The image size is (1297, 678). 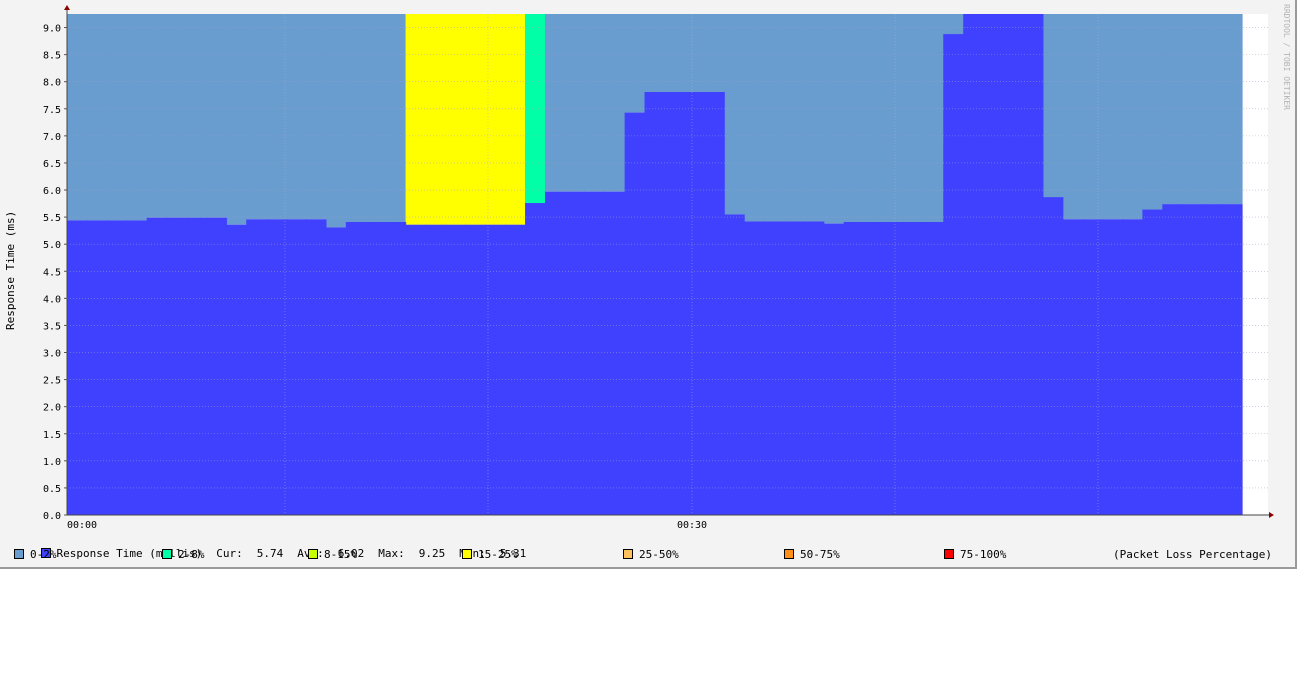 What do you see at coordinates (52, 272) in the screenshot?
I see `y-tick-label: 4.5` at bounding box center [52, 272].